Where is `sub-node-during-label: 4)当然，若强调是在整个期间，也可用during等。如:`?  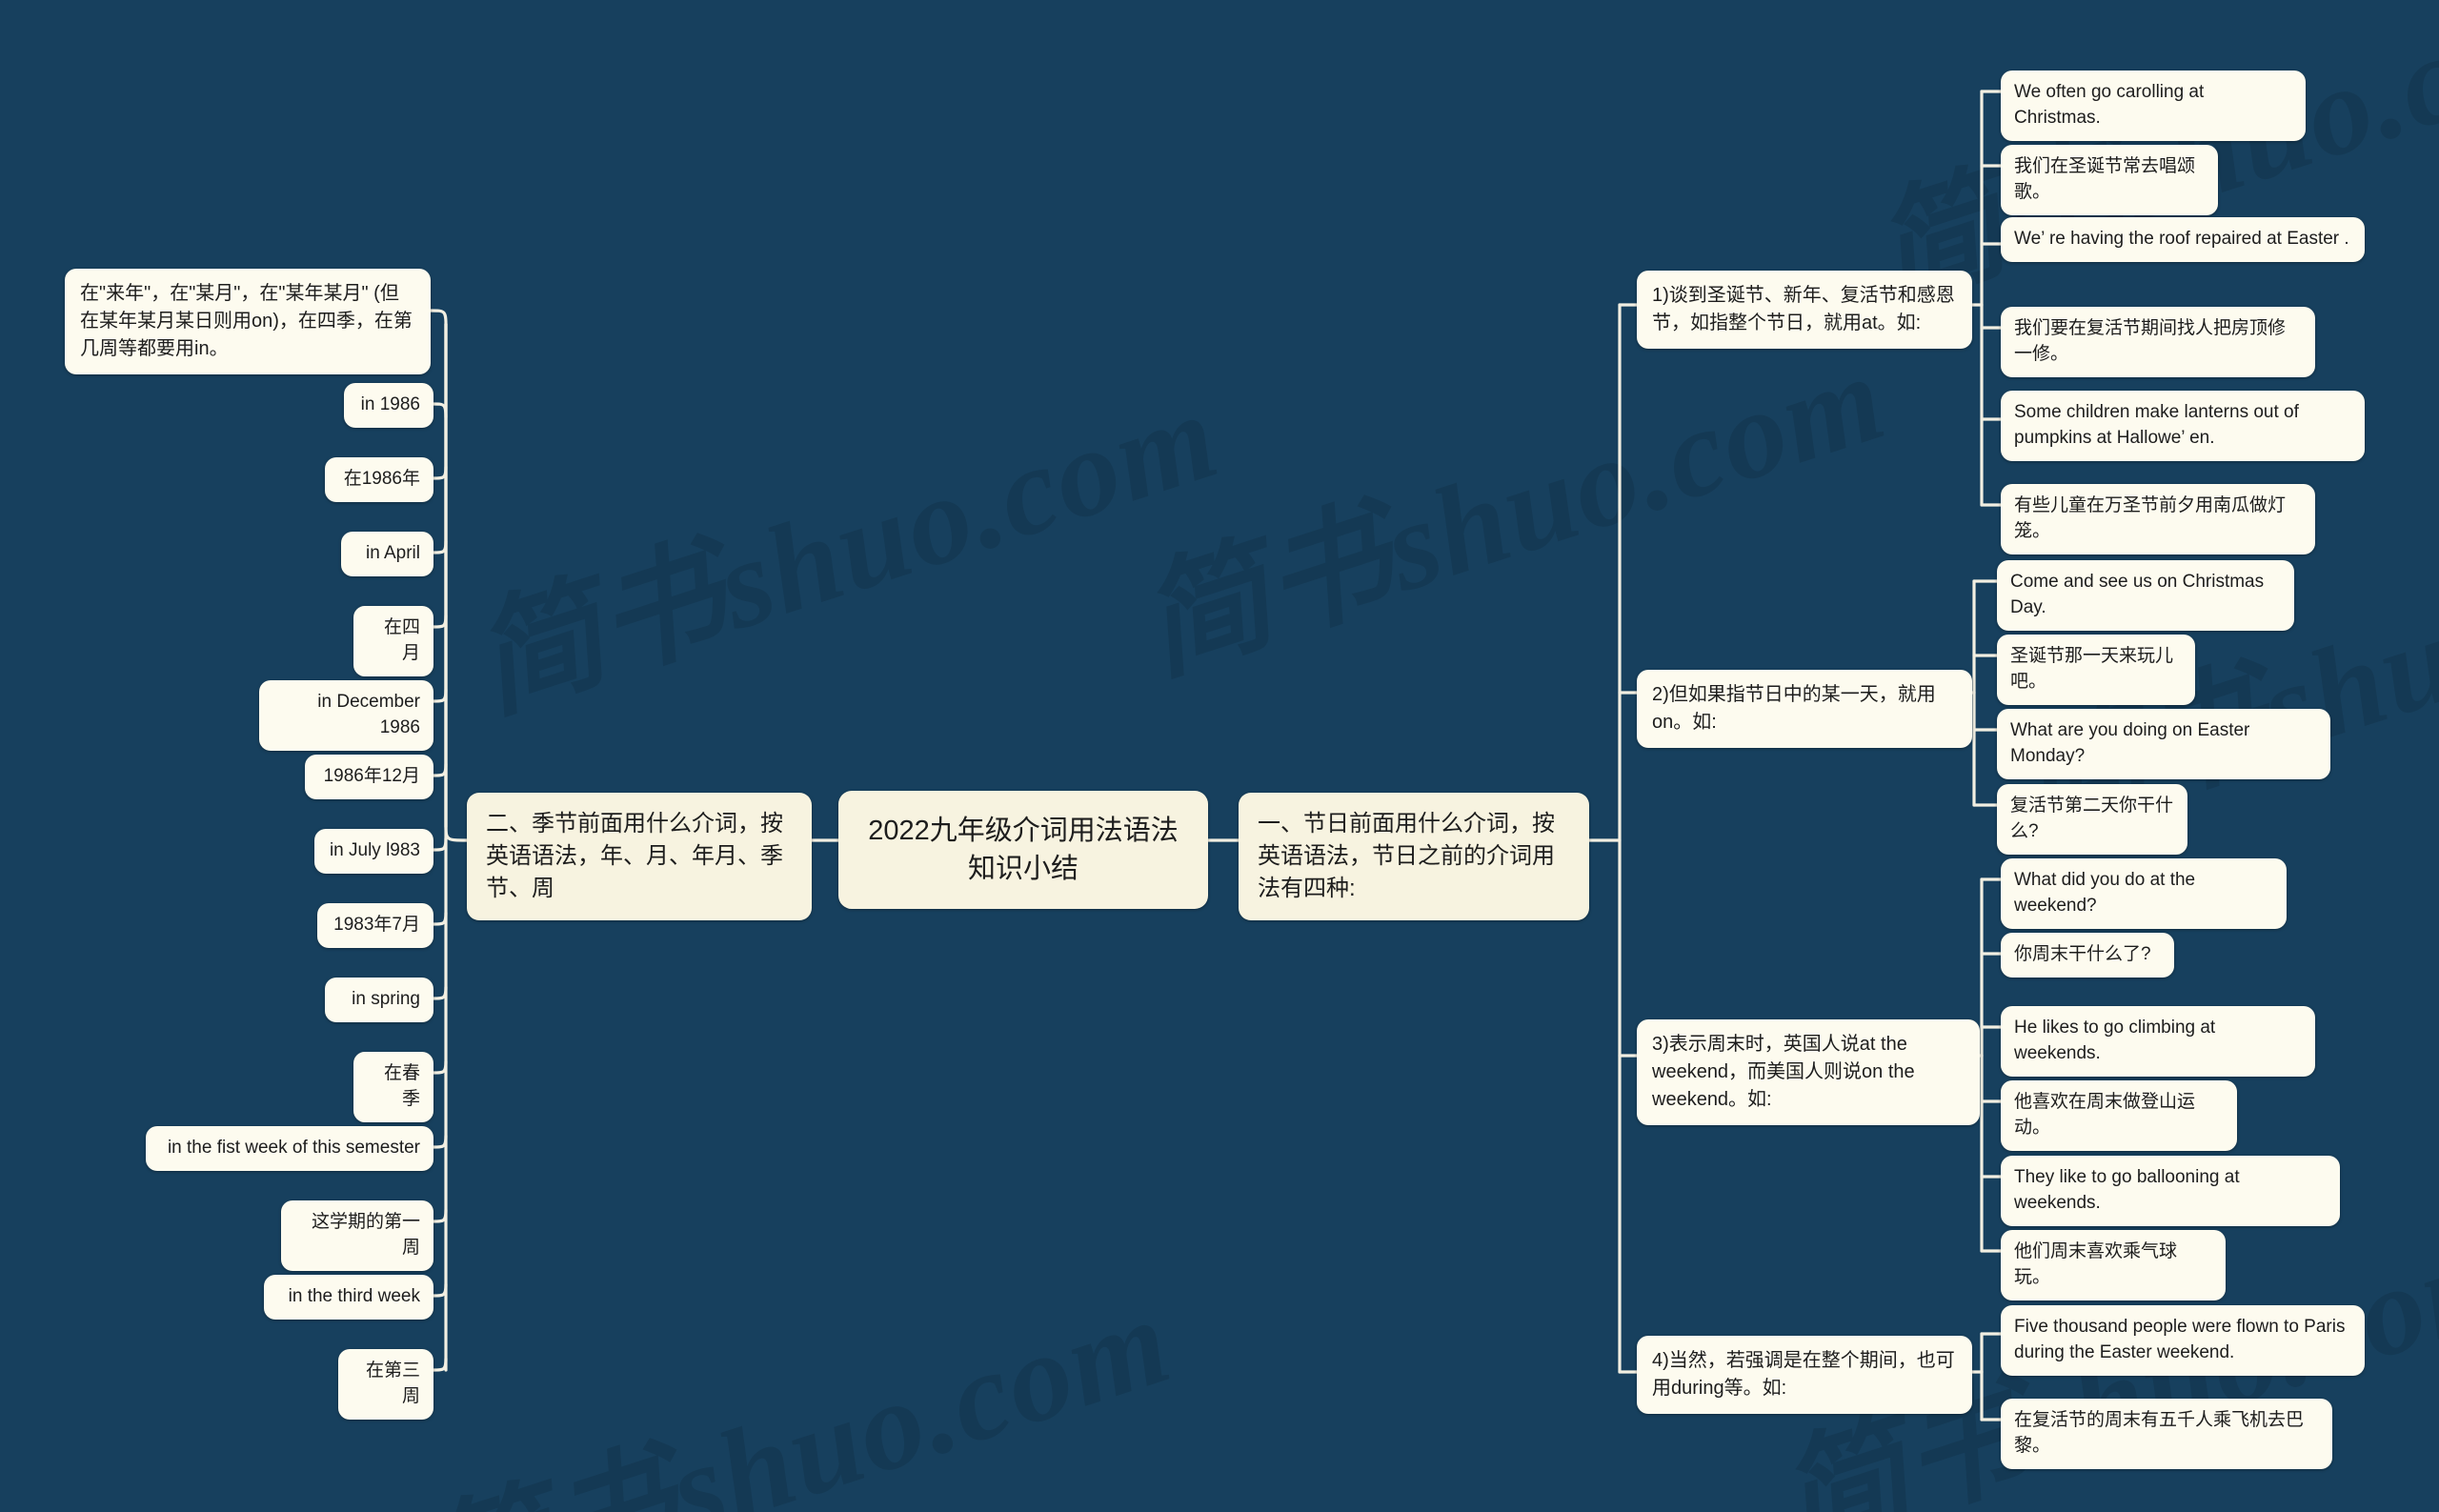
sub-node-during-label: 4)当然，若强调是在整个期间，也可用during等。如: is located at coordinates (1803, 1374).